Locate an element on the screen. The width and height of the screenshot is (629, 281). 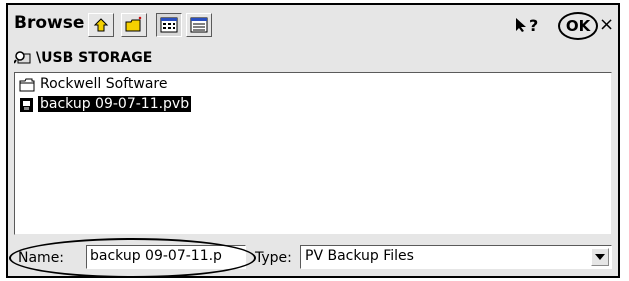
list-view-icon is located at coordinates (169, 25).